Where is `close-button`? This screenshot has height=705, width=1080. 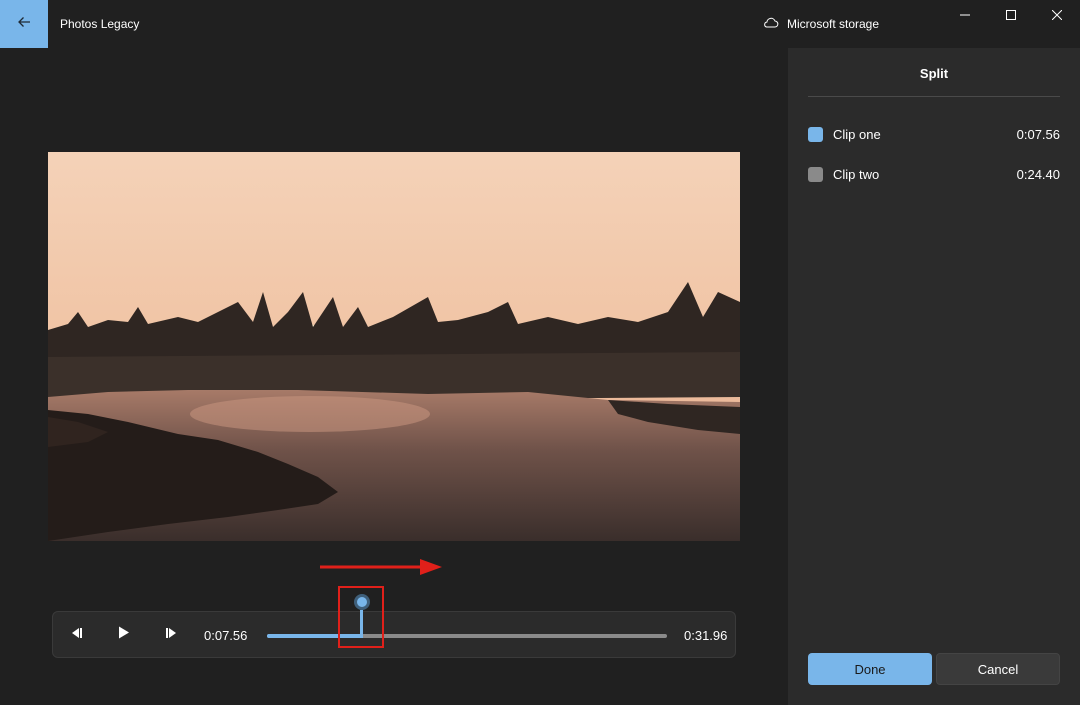
close-button is located at coordinates (1057, 16).